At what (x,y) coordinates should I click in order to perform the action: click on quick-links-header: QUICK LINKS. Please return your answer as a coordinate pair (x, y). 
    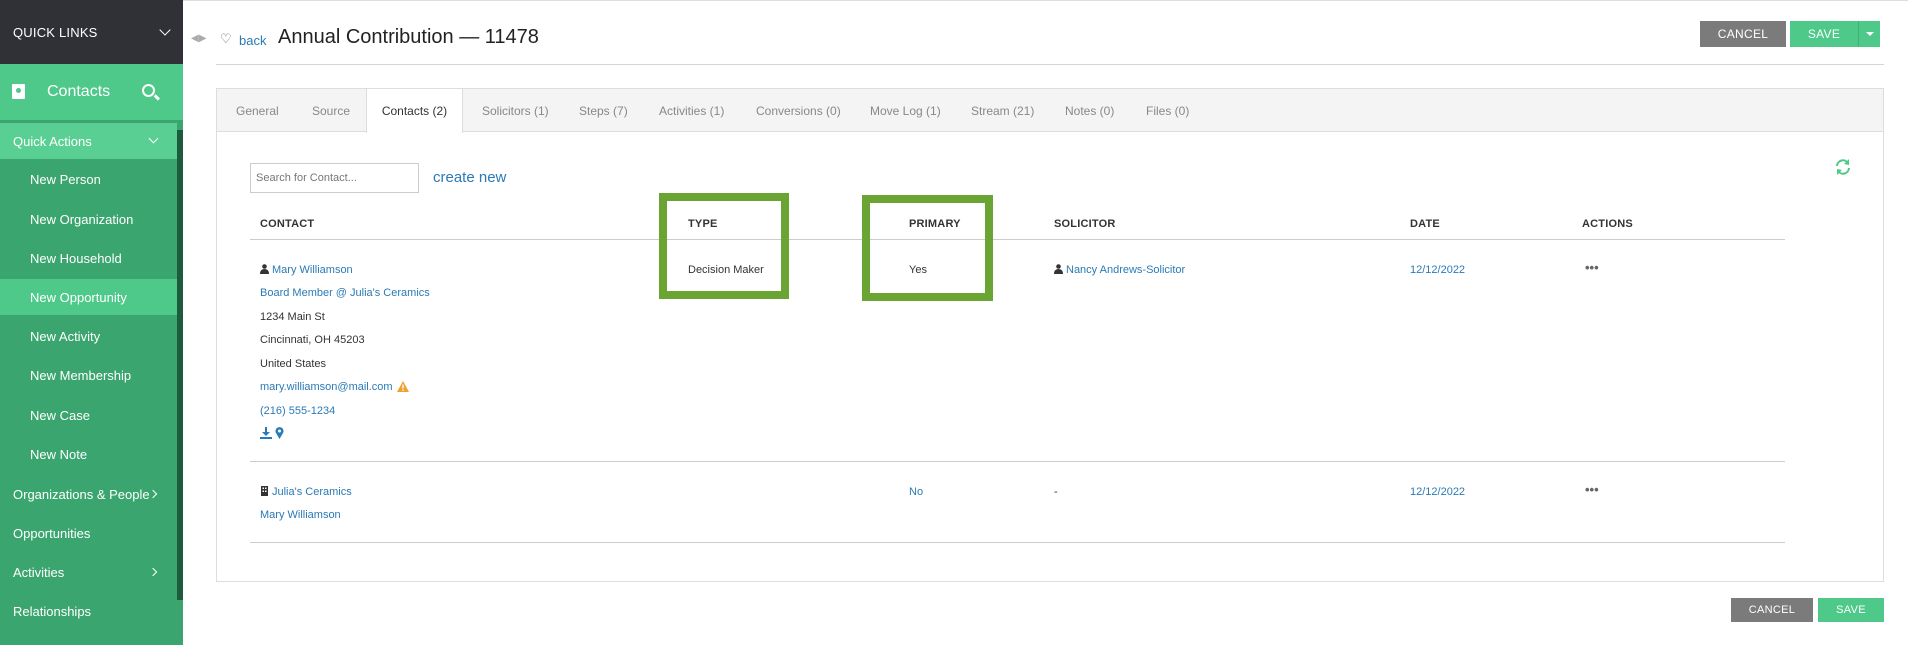
    Looking at the image, I should click on (91, 32).